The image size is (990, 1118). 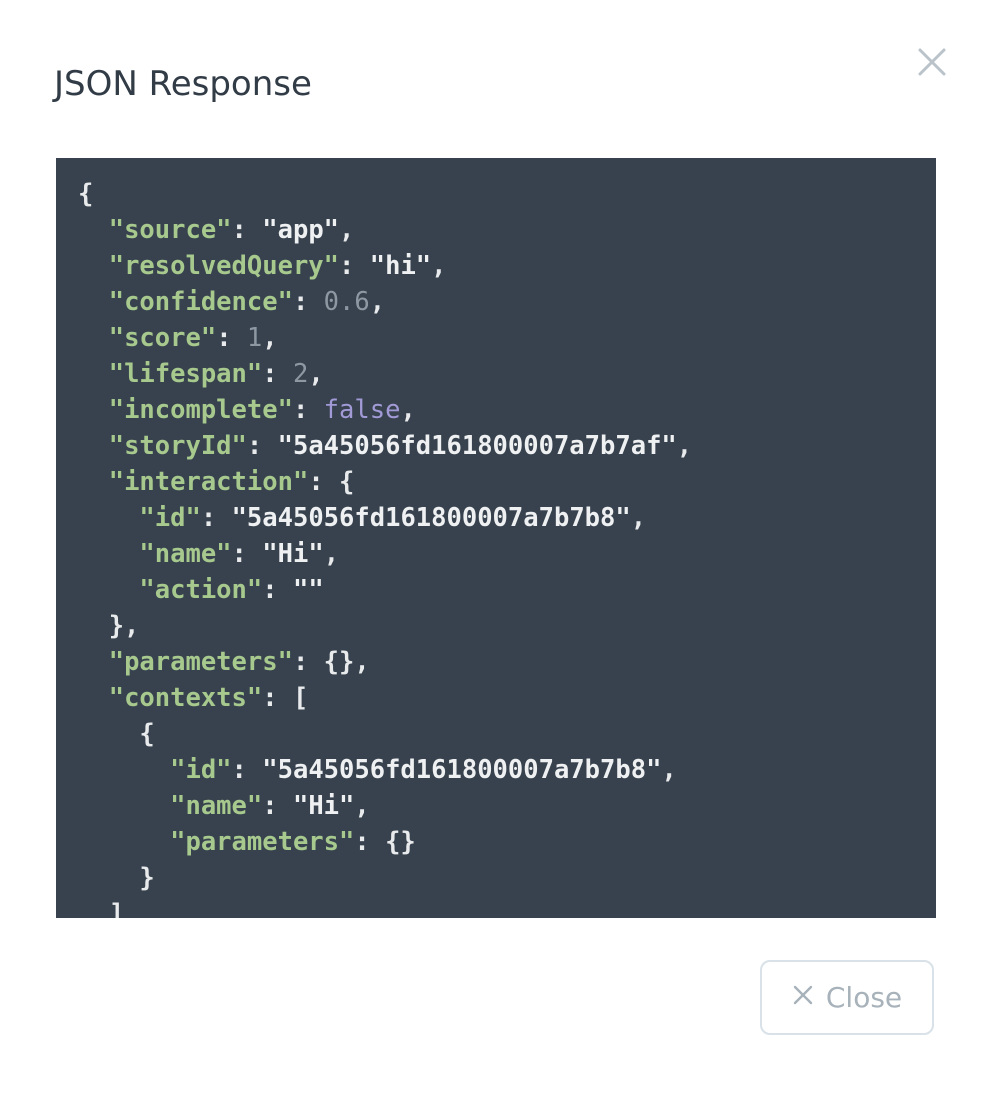 I want to click on code-token: : {, so click(x=331, y=482).